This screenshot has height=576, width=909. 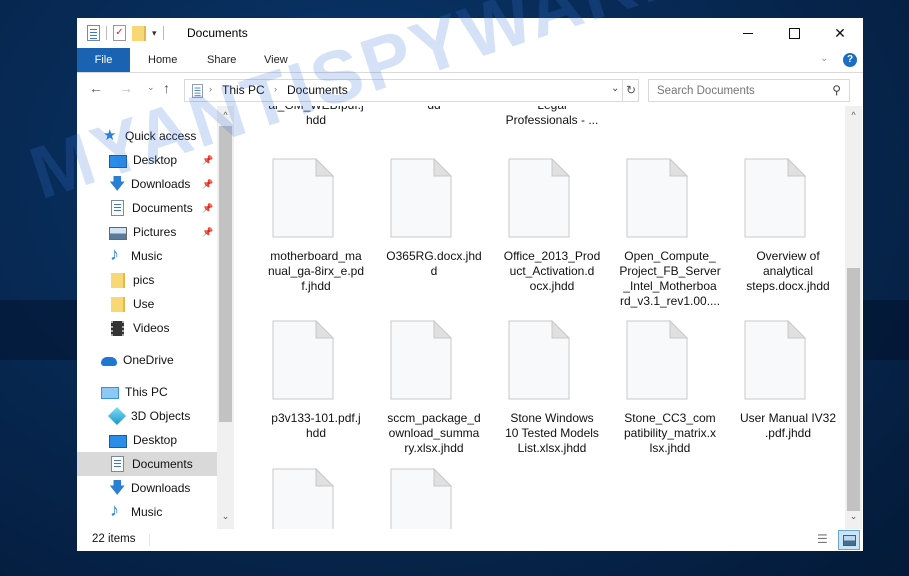 What do you see at coordinates (221, 60) in the screenshot?
I see `tab-share: Share` at bounding box center [221, 60].